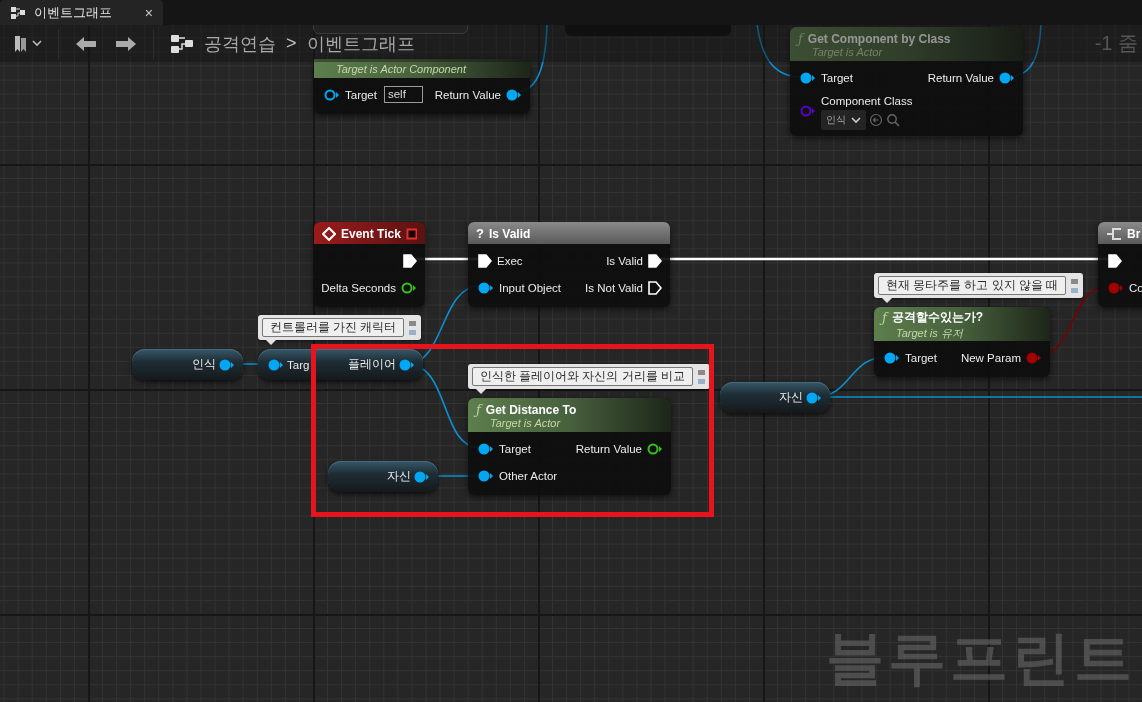 The image size is (1142, 702). Describe the element at coordinates (531, 409) in the screenshot. I see `node-title: Get Distance To` at that location.